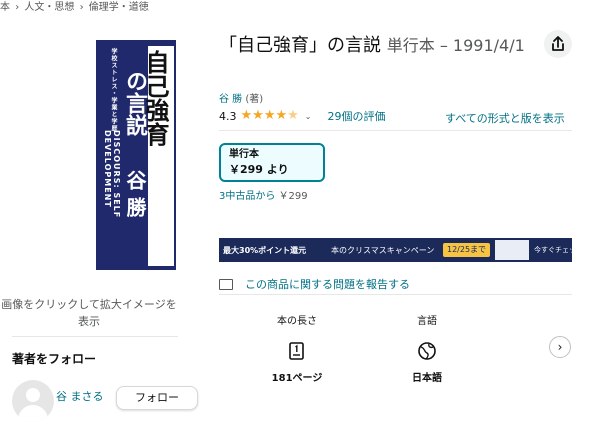 Image resolution: width=600 pixels, height=429 pixels. Describe the element at coordinates (49, 7) in the screenshot. I see `breadcrumb-item: 人文・思想` at that location.